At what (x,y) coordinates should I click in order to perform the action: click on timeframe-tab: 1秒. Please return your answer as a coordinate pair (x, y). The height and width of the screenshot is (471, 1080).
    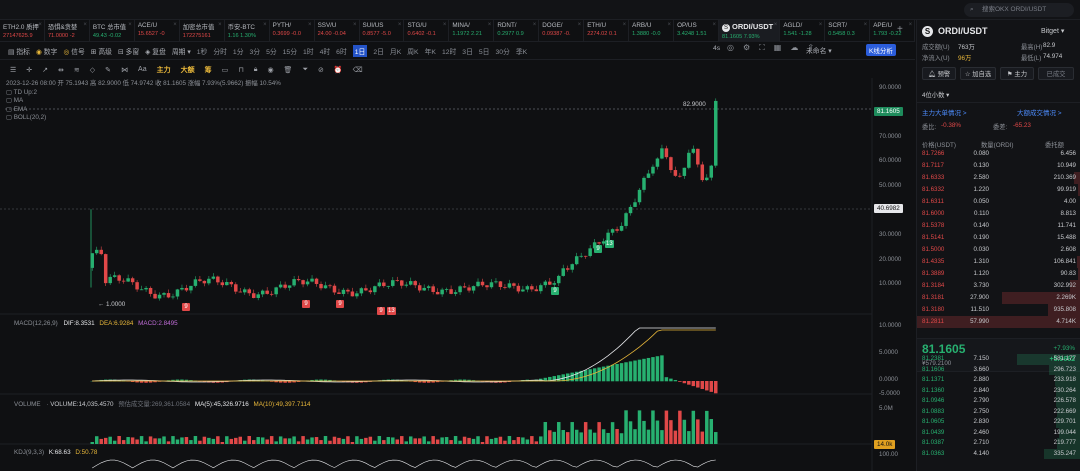
    Looking at the image, I should click on (202, 51).